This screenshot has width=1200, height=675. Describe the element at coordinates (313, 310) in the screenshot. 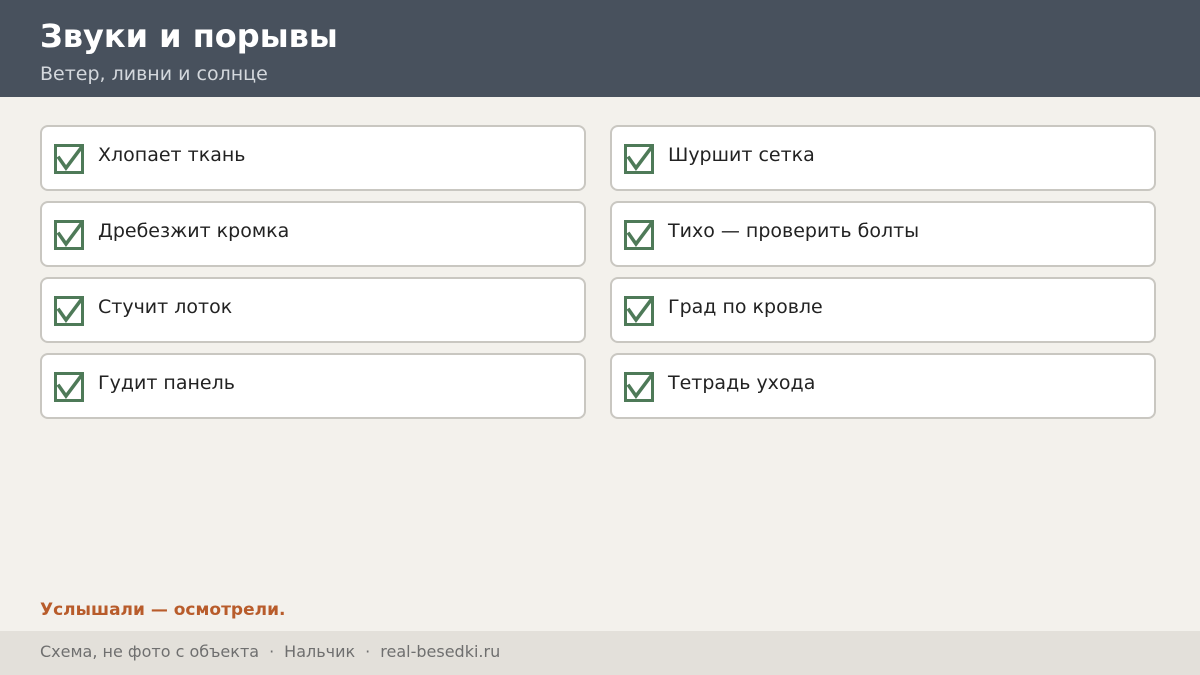

I see `checklist-item: Стучит лоток` at that location.